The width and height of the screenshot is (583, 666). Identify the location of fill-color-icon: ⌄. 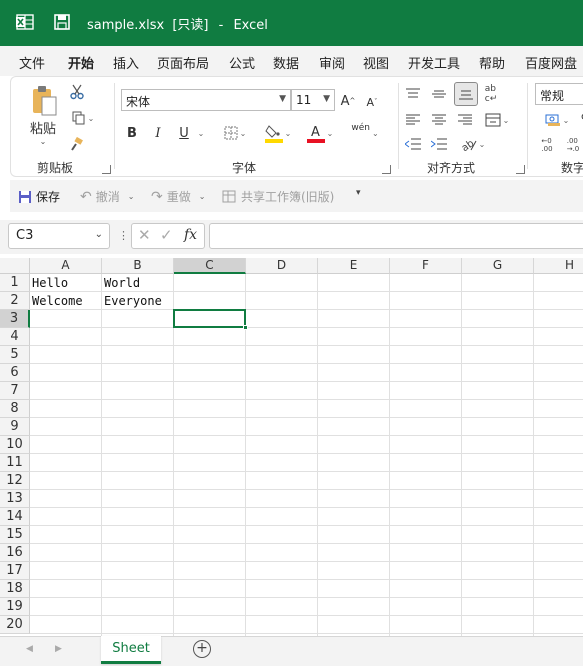
(278, 133).